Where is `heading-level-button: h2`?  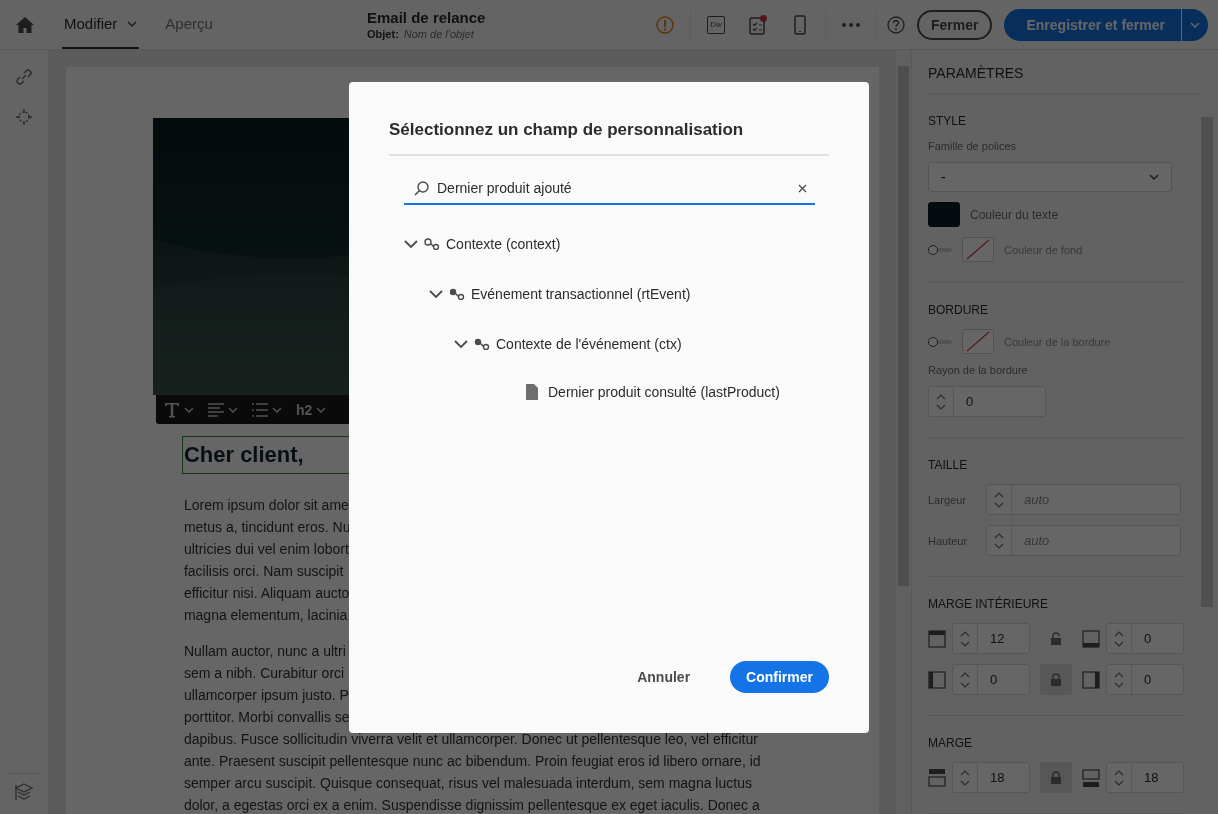 heading-level-button: h2 is located at coordinates (311, 409).